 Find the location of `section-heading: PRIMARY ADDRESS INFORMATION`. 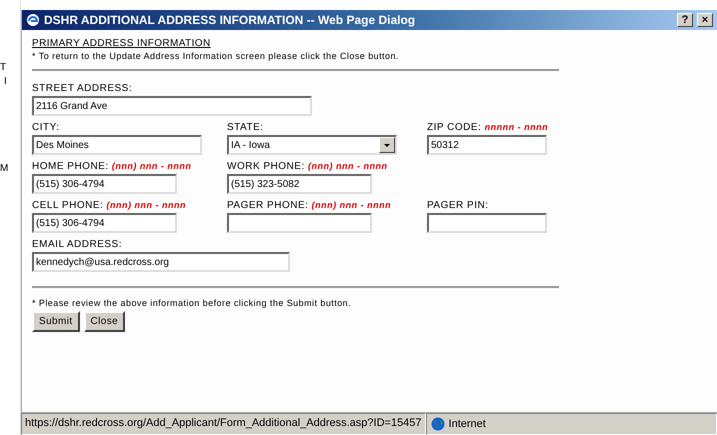

section-heading: PRIMARY ADDRESS INFORMATION is located at coordinates (121, 43).